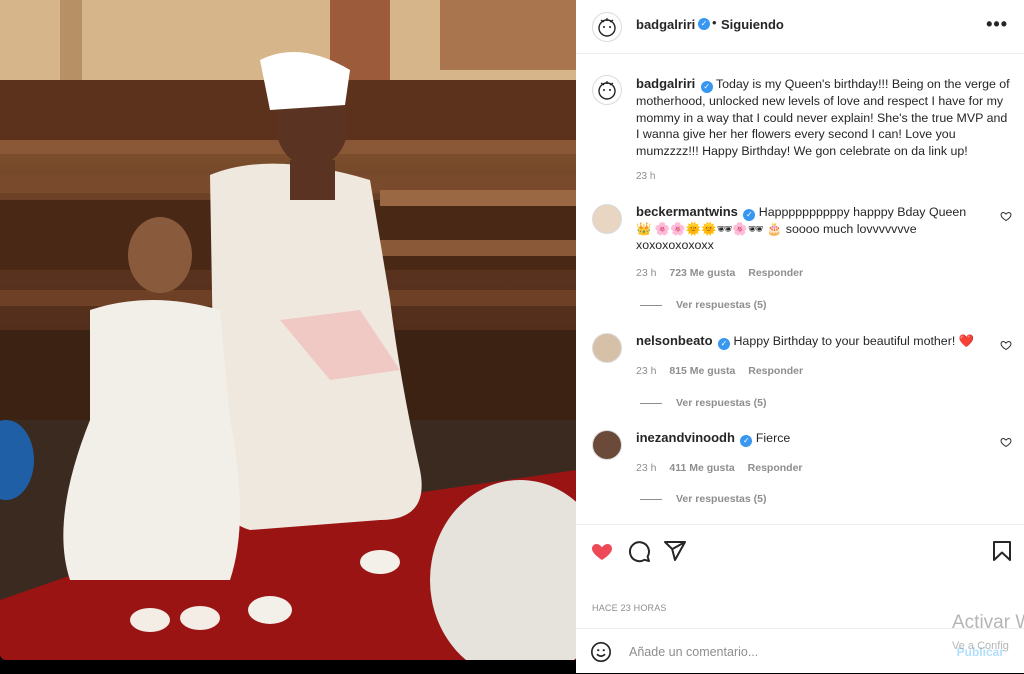 The width and height of the screenshot is (1024, 674). What do you see at coordinates (665, 83) in the screenshot?
I see `caption-username: badgalriri` at bounding box center [665, 83].